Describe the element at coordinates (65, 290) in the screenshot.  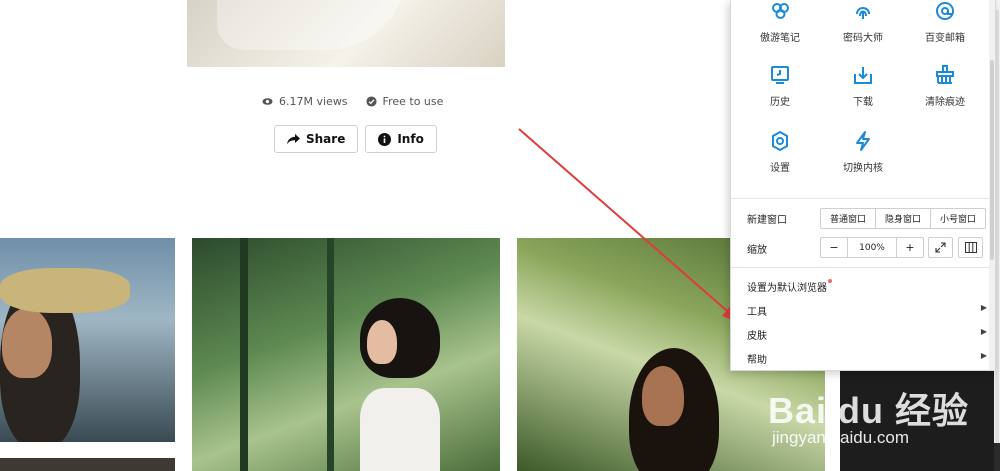
I see `headdress-shape` at that location.